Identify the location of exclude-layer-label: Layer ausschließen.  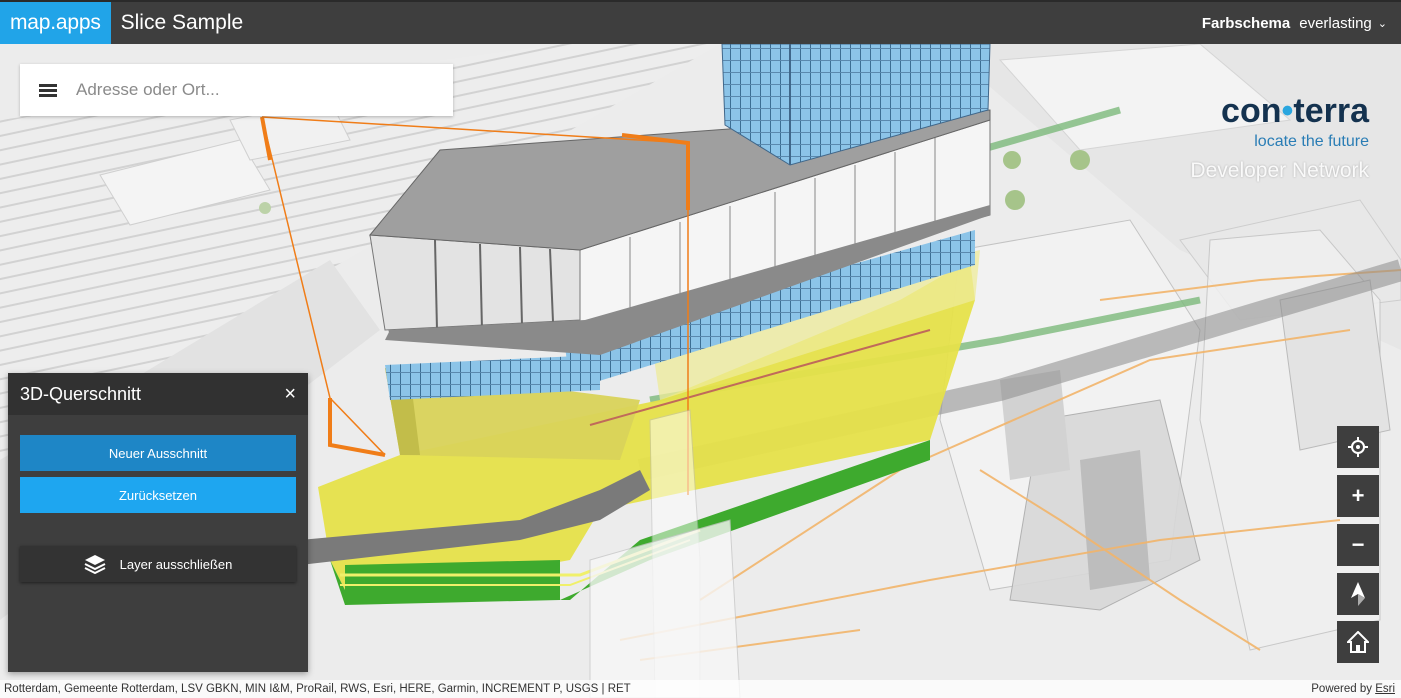
(176, 564).